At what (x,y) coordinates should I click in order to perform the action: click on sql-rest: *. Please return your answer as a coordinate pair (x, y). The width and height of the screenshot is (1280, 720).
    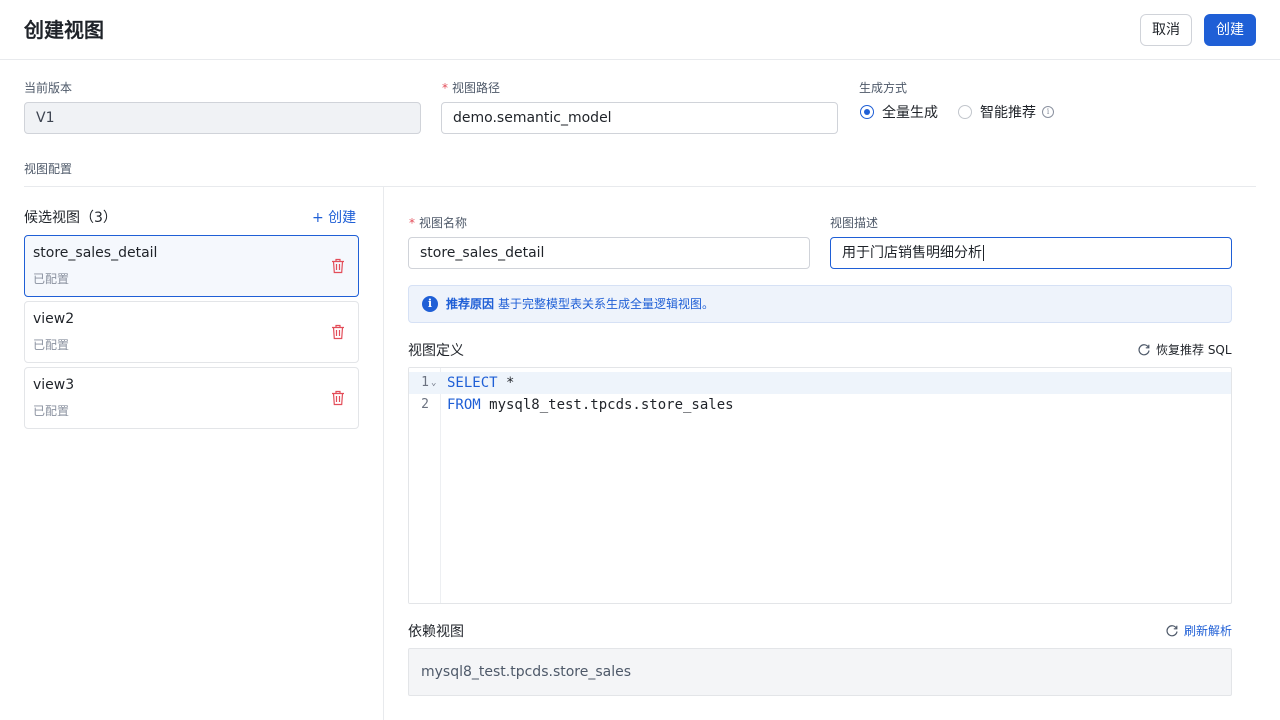
    Looking at the image, I should click on (506, 383).